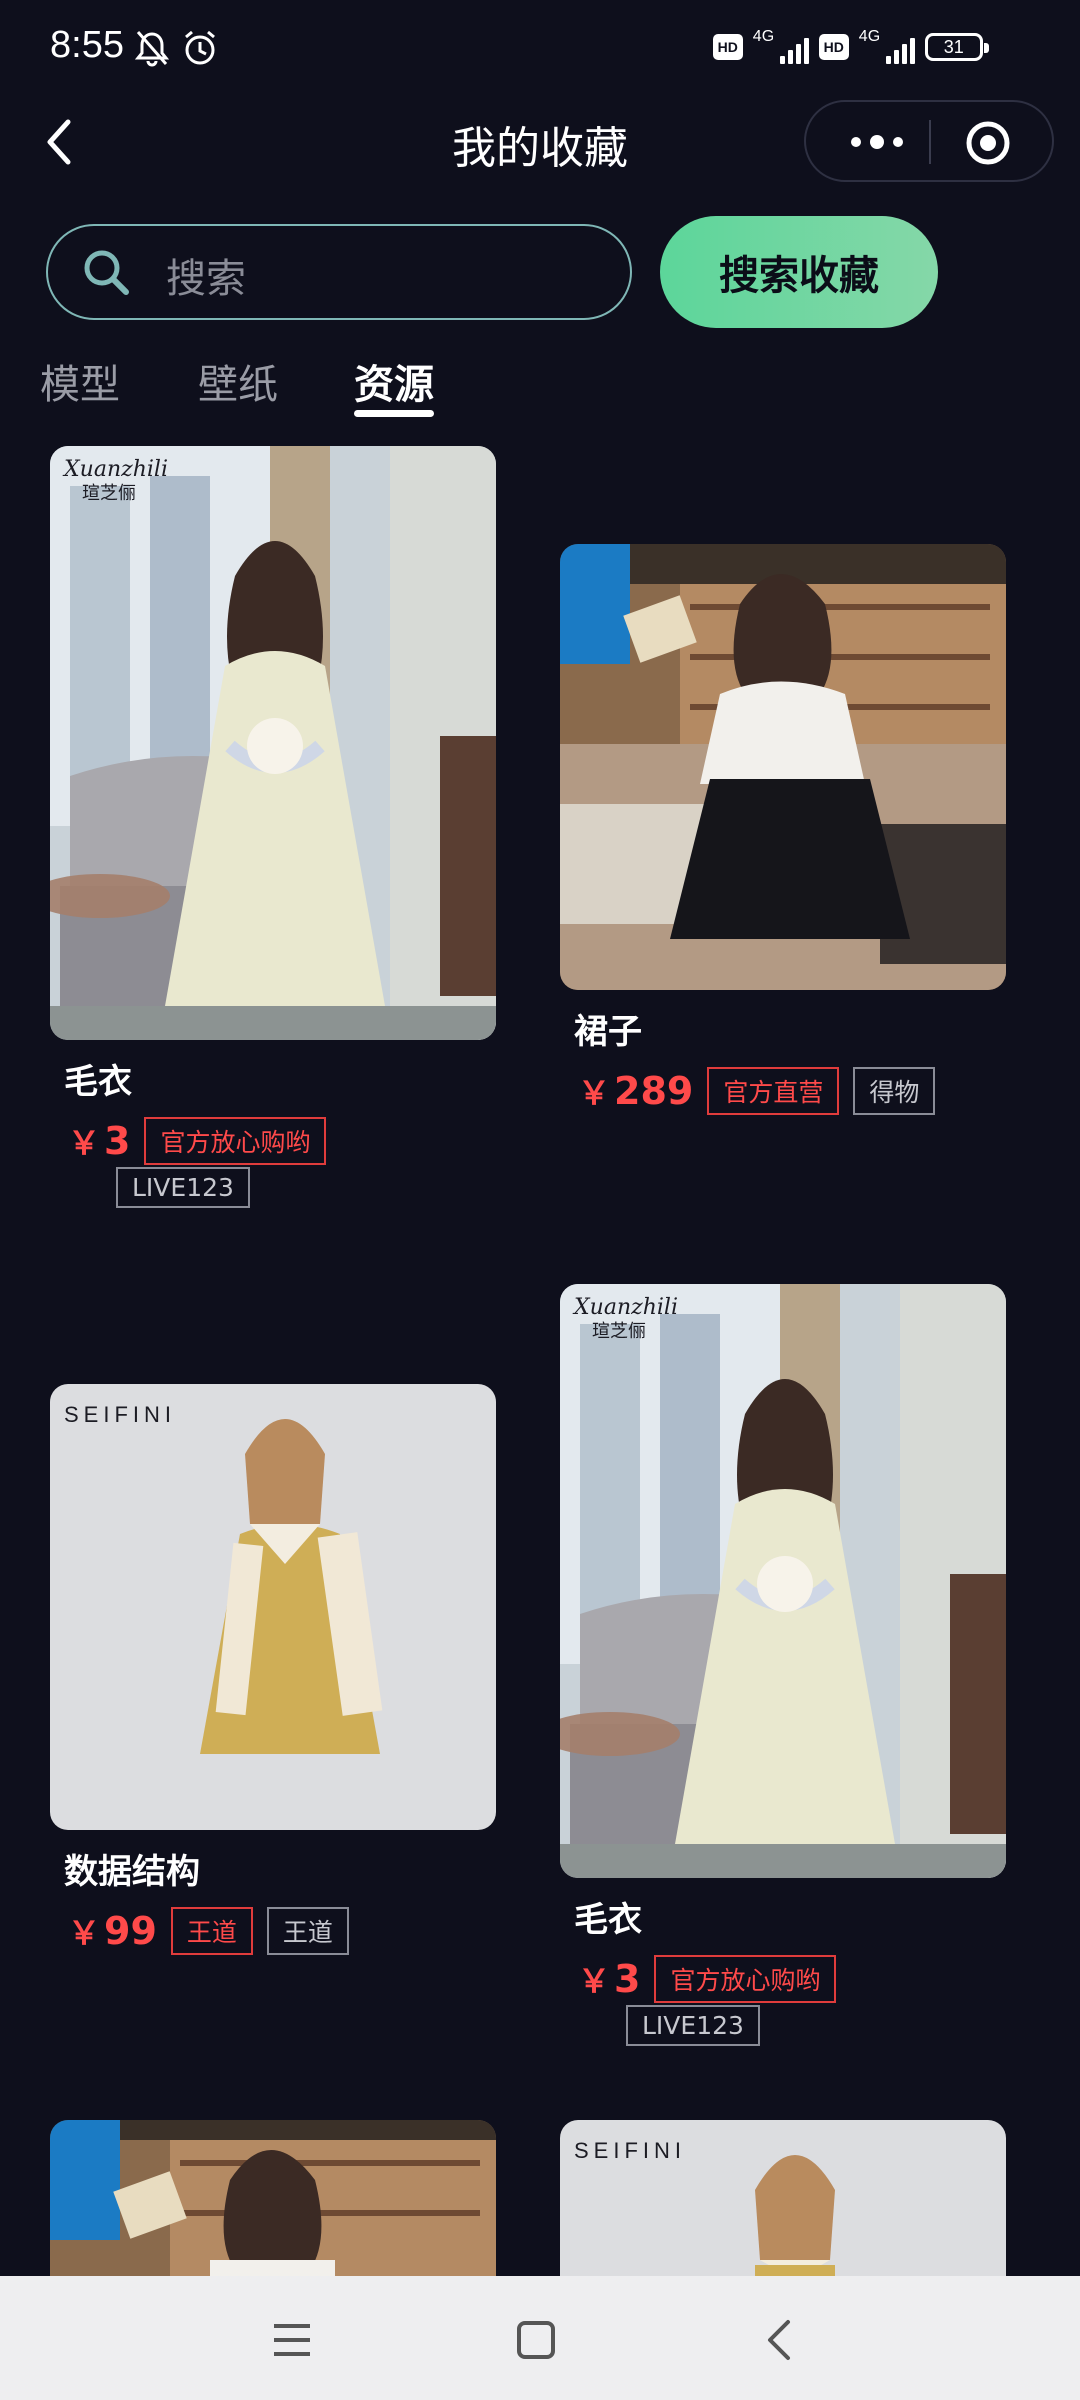 This screenshot has height=2400, width=1080. Describe the element at coordinates (608, 1032) in the screenshot. I see `product-name: 裙子` at that location.